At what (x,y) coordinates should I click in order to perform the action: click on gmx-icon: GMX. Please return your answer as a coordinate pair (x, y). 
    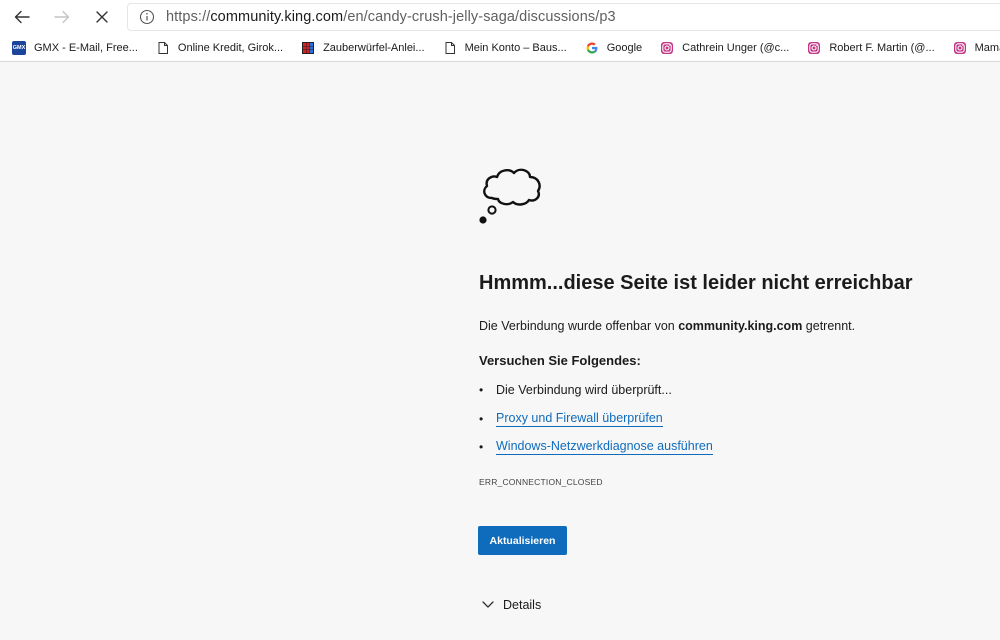
    Looking at the image, I should click on (19, 47).